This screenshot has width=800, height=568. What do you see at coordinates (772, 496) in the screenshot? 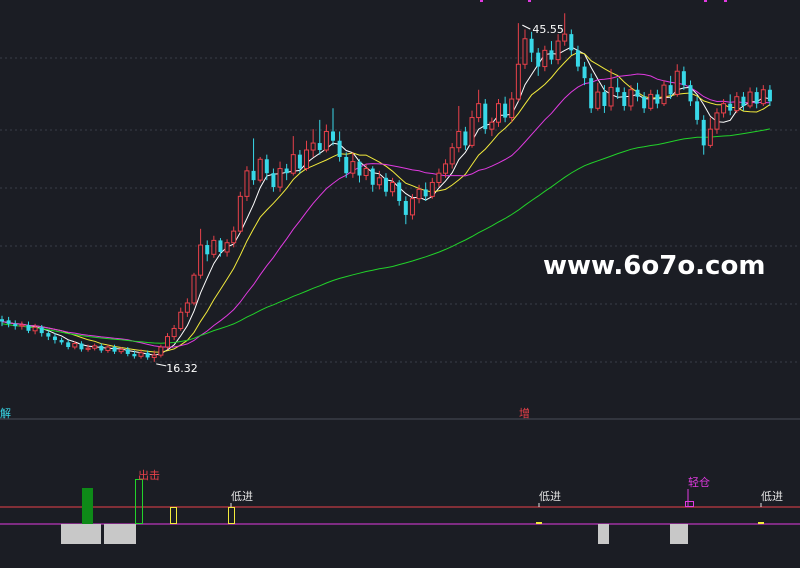
I see `signal-label: 低进` at bounding box center [772, 496].